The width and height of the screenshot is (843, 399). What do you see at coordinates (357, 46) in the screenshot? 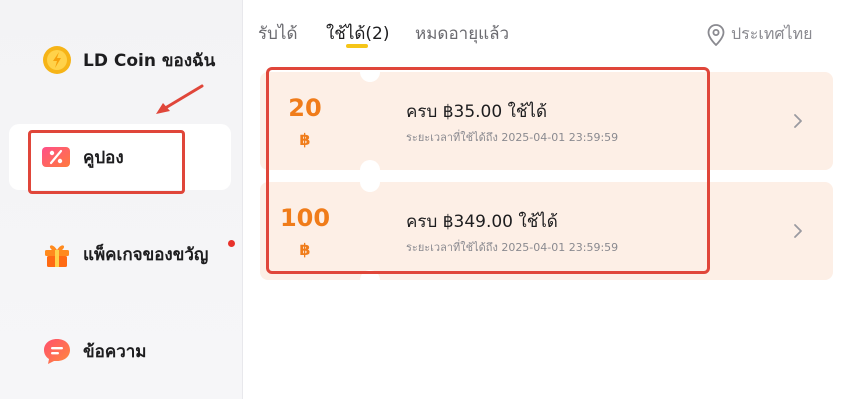
I see `active-tab-indicator` at bounding box center [357, 46].